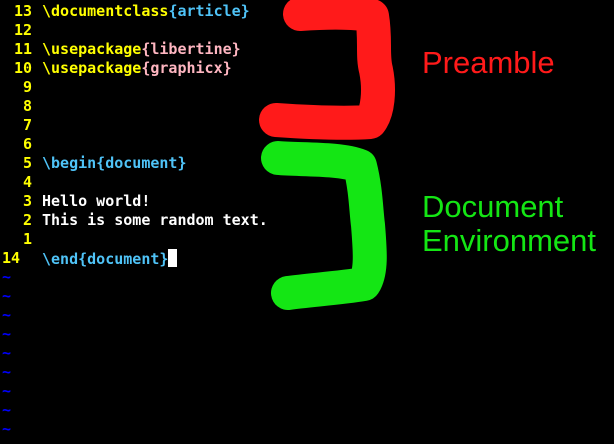 This screenshot has width=614, height=444. I want to click on document-annotation-line1: Document, so click(493, 206).